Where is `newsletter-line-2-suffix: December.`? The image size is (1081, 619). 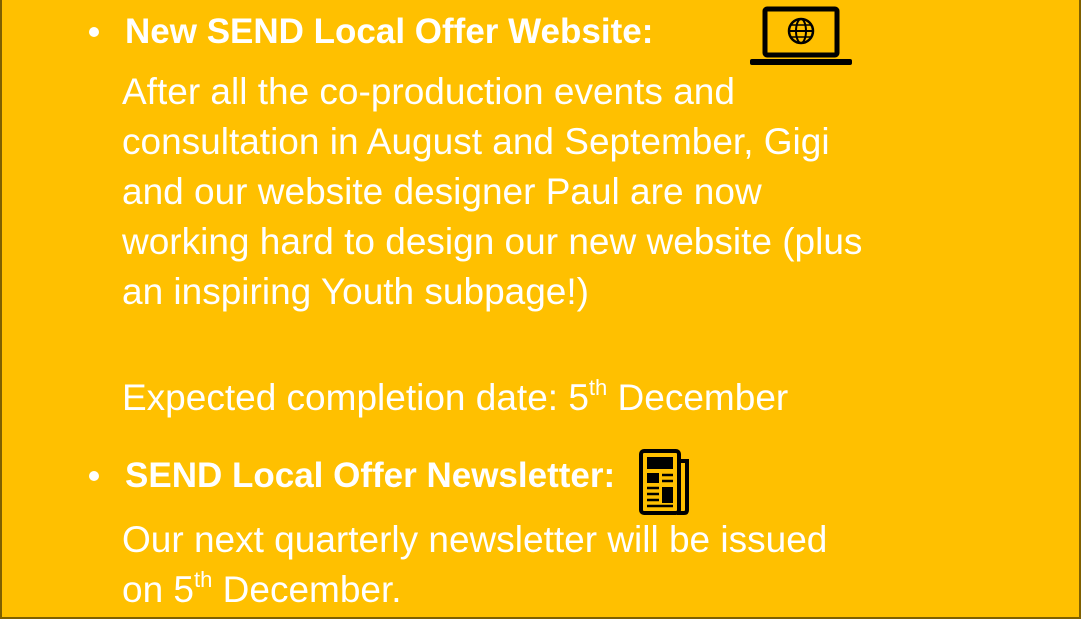 newsletter-line-2-suffix: December. is located at coordinates (307, 589).